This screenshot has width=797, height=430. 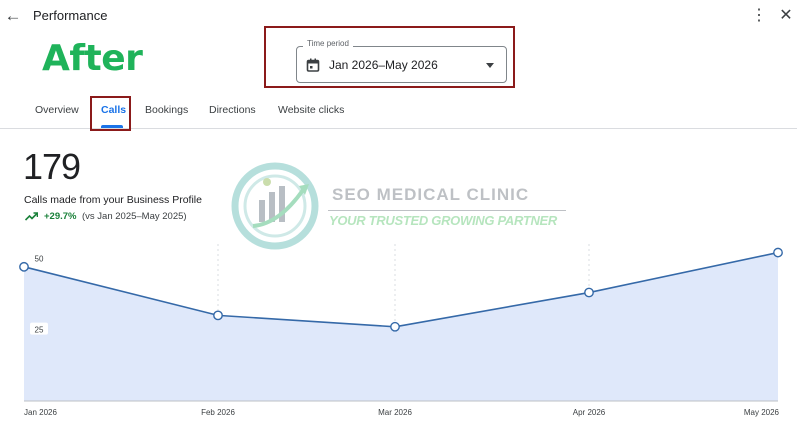 What do you see at coordinates (52, 166) in the screenshot?
I see `metric-value: 179` at bounding box center [52, 166].